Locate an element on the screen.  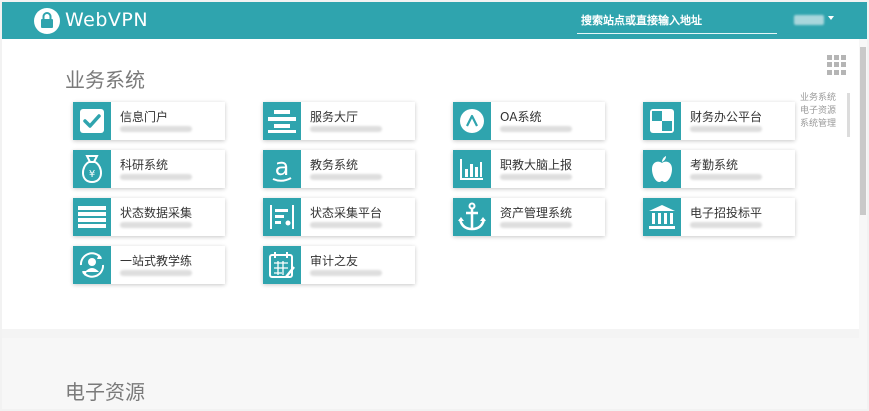
app-card-one-stop-teaching: 一站式教学练 is located at coordinates (149, 265).